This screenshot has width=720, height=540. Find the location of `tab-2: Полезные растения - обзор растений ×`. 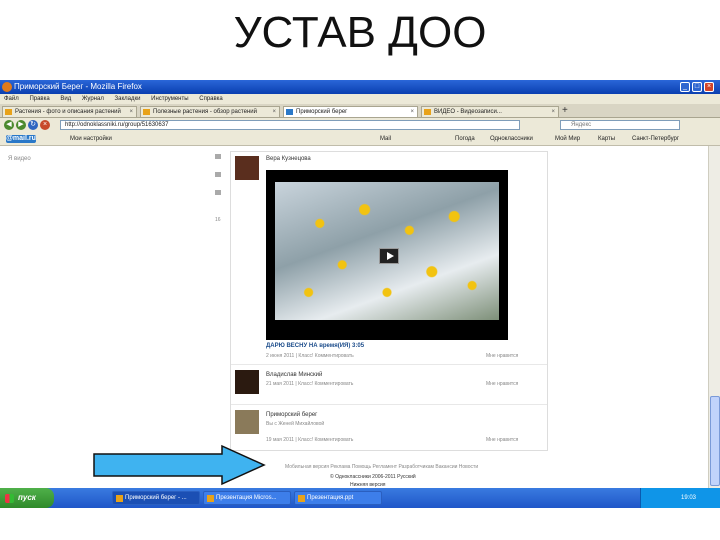

tab-2: Полезные растения - обзор растений × is located at coordinates (210, 111).